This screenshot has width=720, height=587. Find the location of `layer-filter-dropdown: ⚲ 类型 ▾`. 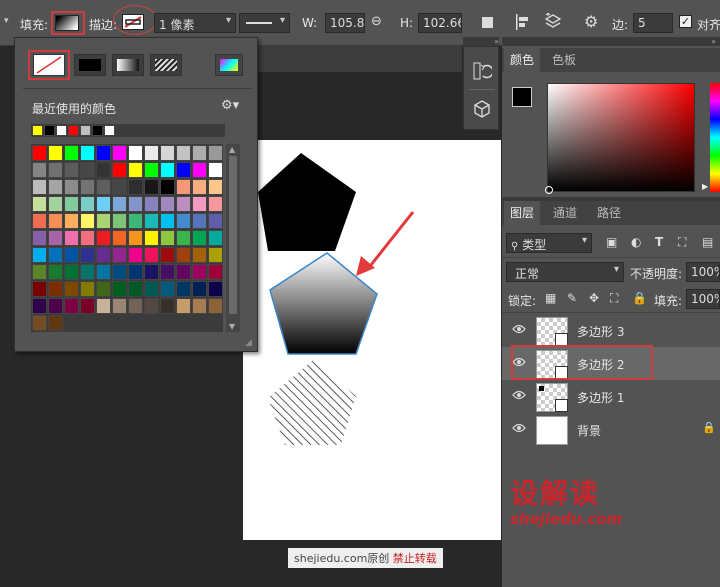

layer-filter-dropdown: ⚲ 类型 ▾ is located at coordinates (549, 243).